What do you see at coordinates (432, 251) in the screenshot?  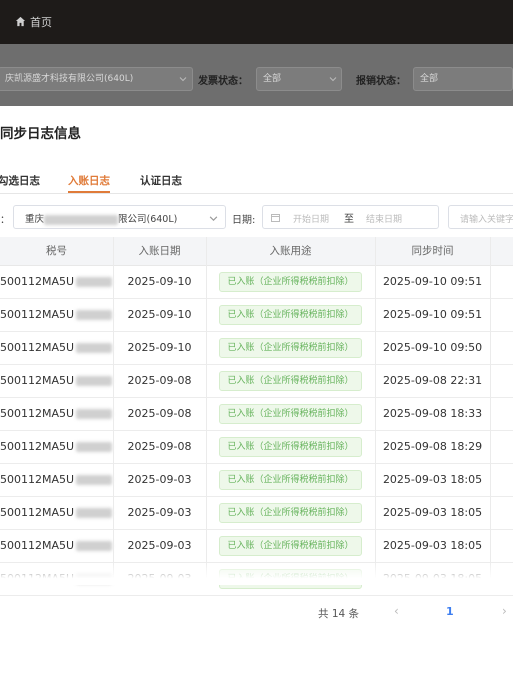 I see `column-header-sync-time: 同步时间` at bounding box center [432, 251].